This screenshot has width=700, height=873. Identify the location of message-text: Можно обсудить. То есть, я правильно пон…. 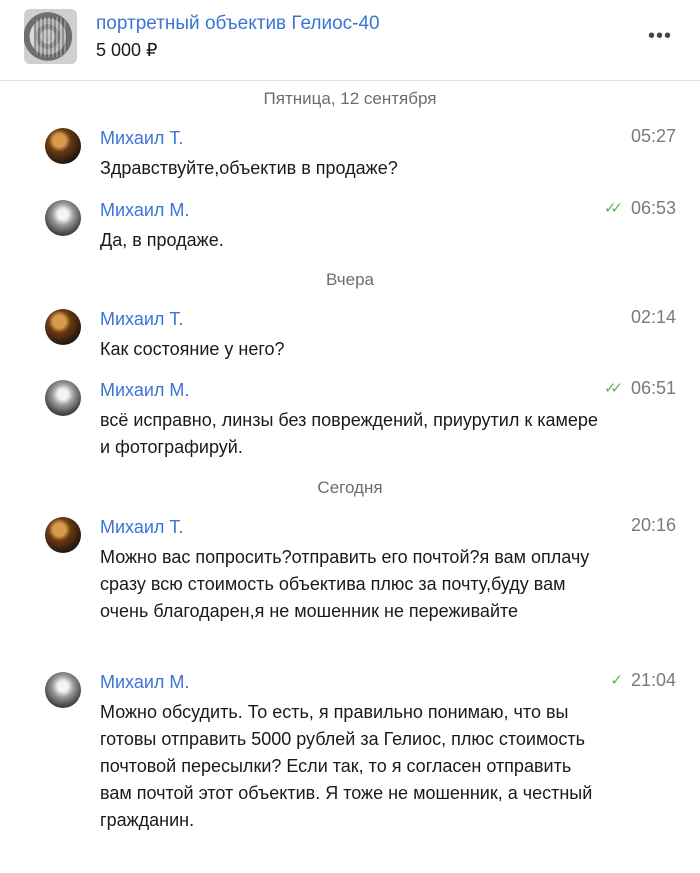
(346, 766).